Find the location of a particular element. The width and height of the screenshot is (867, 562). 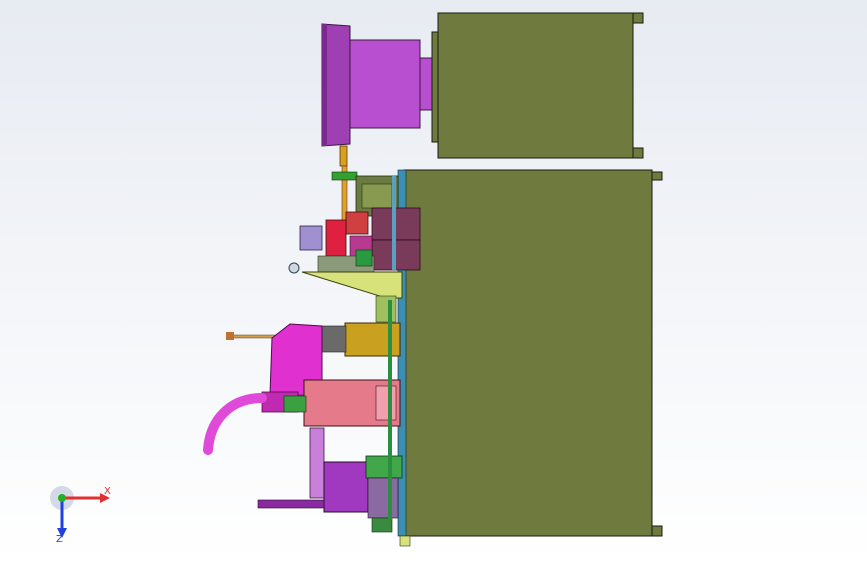

x-axis-label: X is located at coordinates (107, 491).